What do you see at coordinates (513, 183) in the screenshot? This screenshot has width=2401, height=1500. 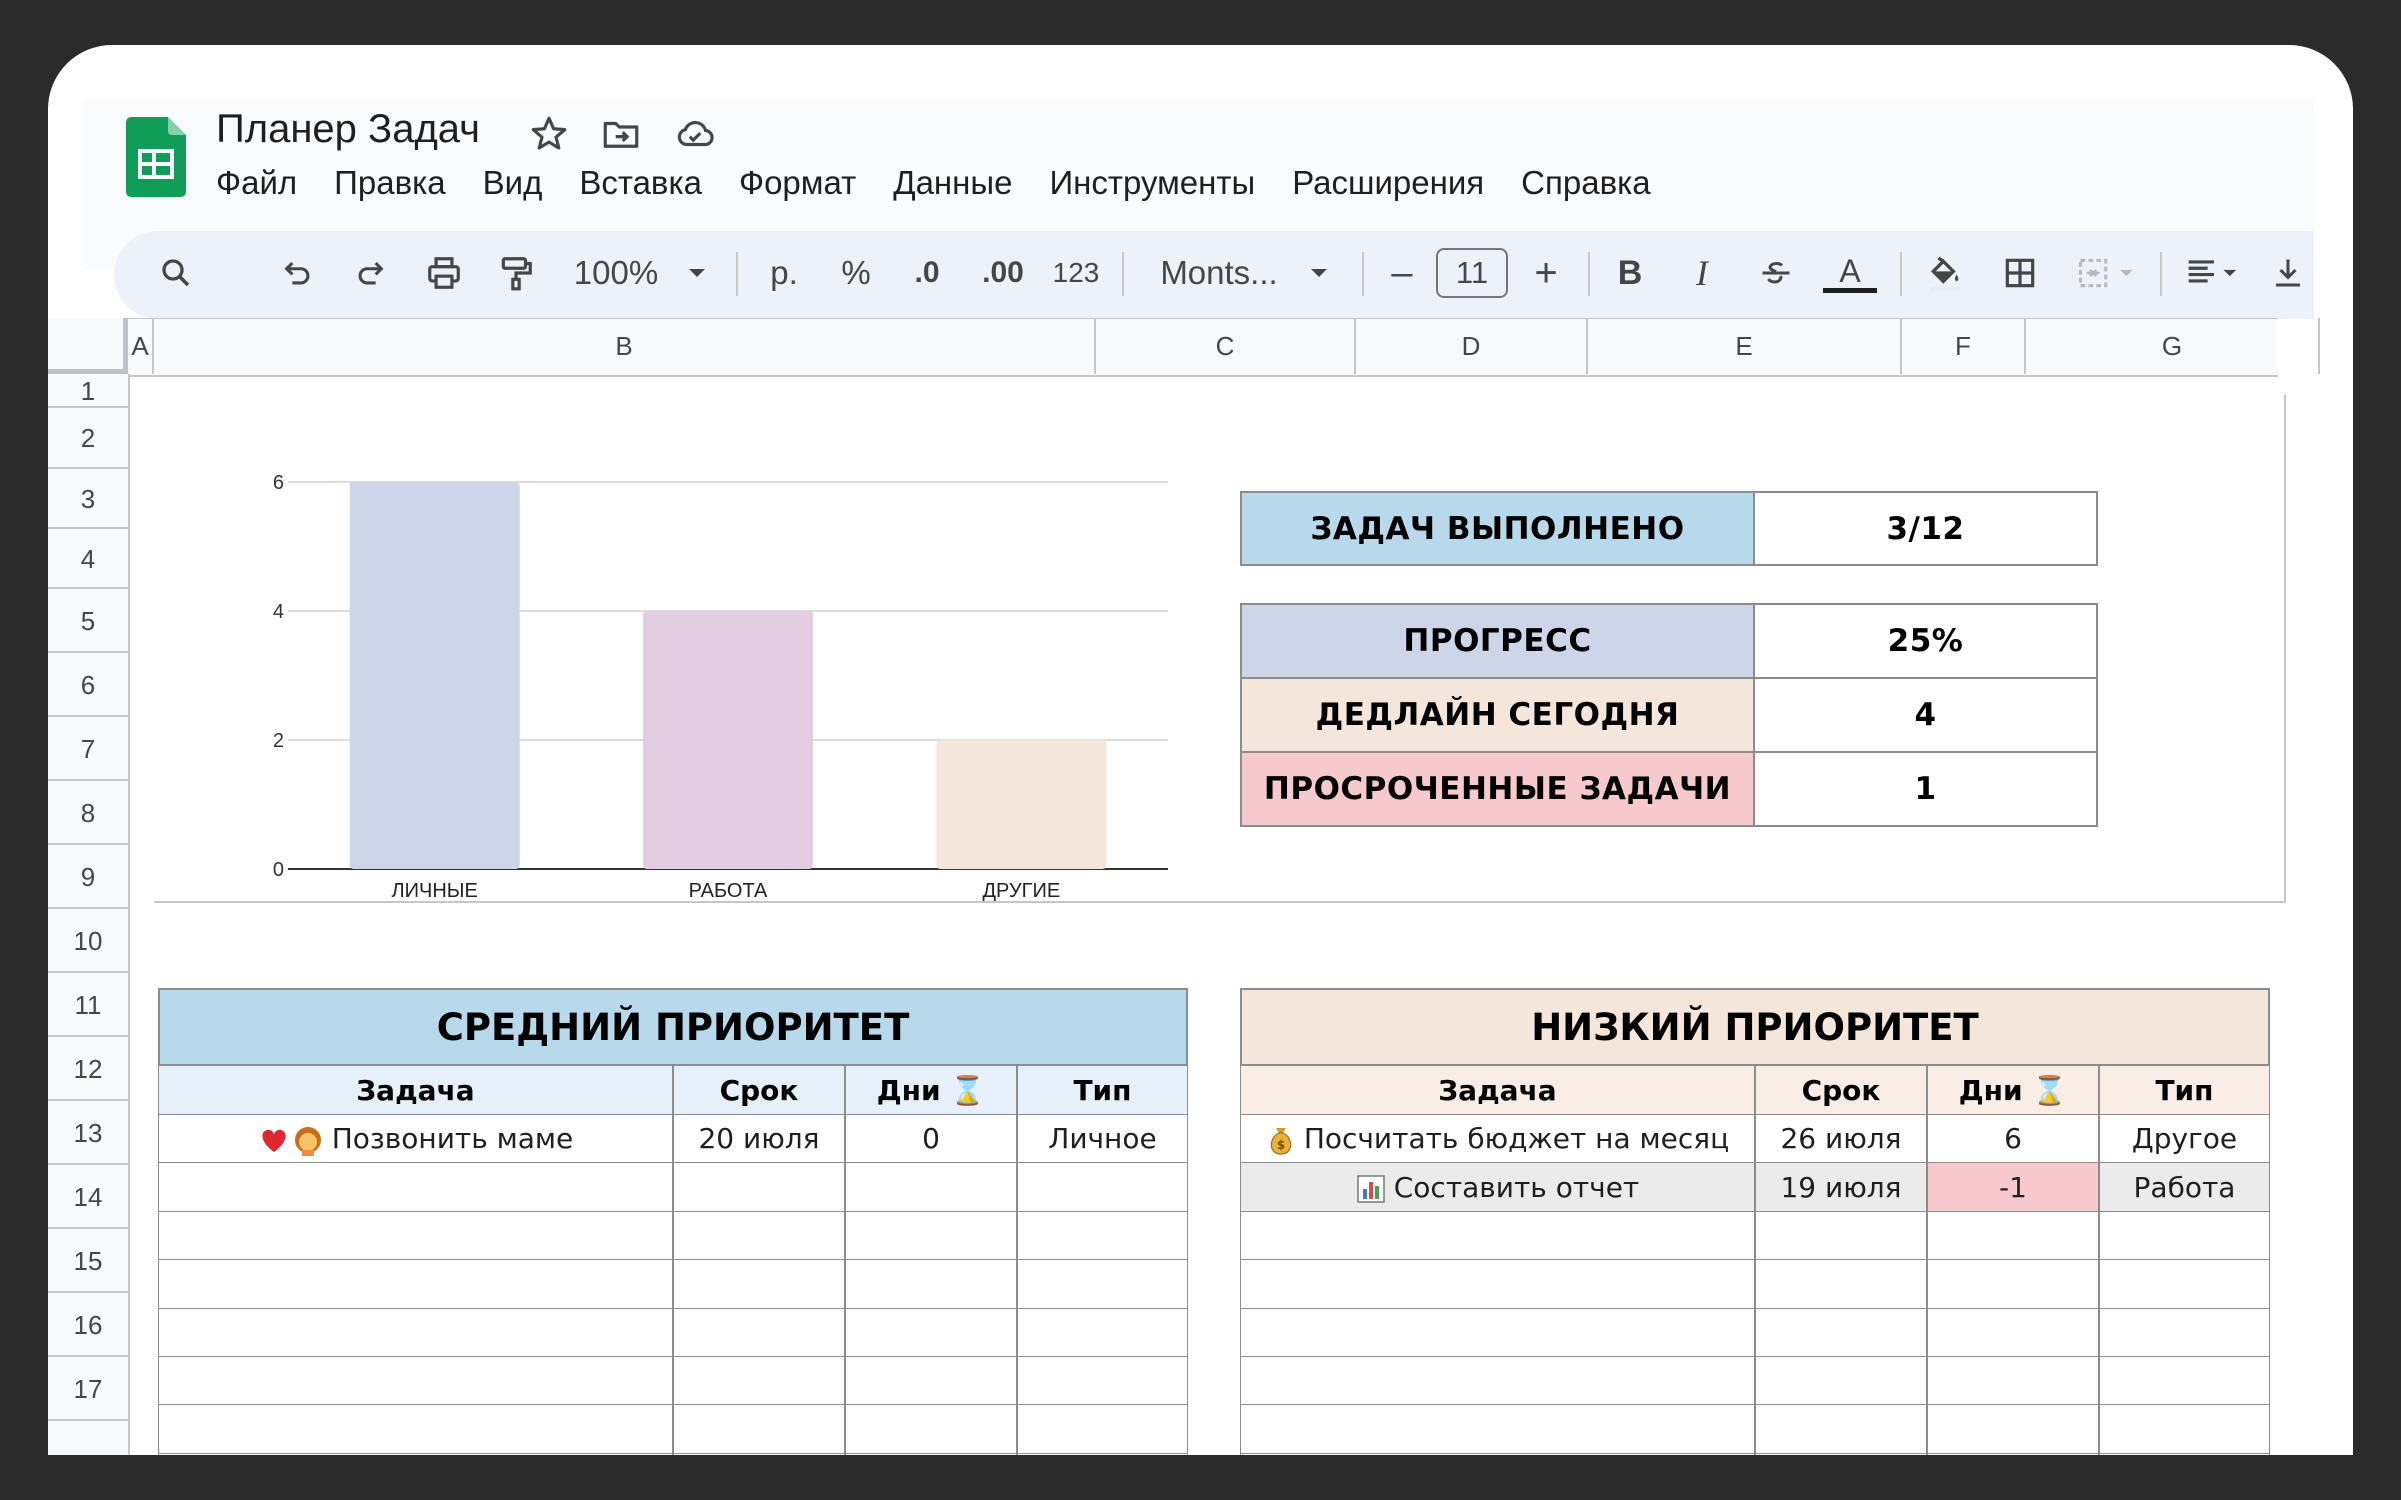 I see `menu-view: Вид` at bounding box center [513, 183].